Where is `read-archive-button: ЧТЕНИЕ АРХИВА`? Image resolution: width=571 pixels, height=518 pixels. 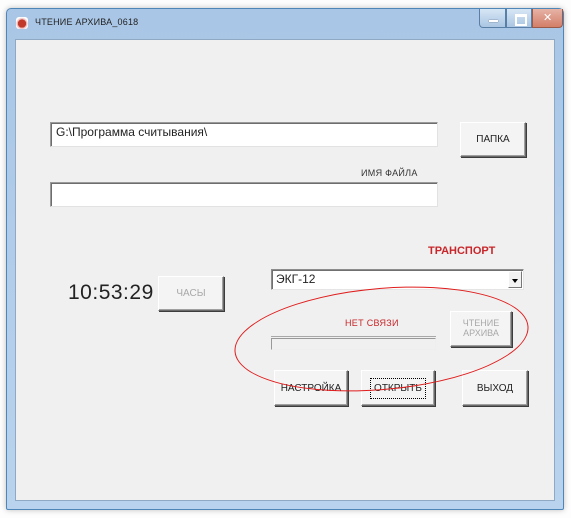 read-archive-button: ЧТЕНИЕ АРХИВА is located at coordinates (481, 329).